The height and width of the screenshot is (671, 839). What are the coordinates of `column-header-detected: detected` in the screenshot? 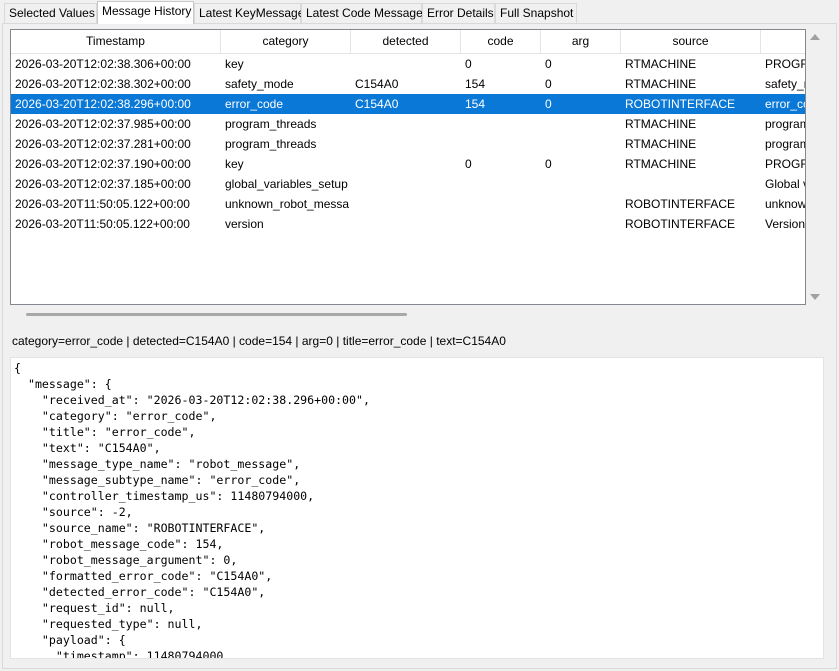 It's located at (406, 41).